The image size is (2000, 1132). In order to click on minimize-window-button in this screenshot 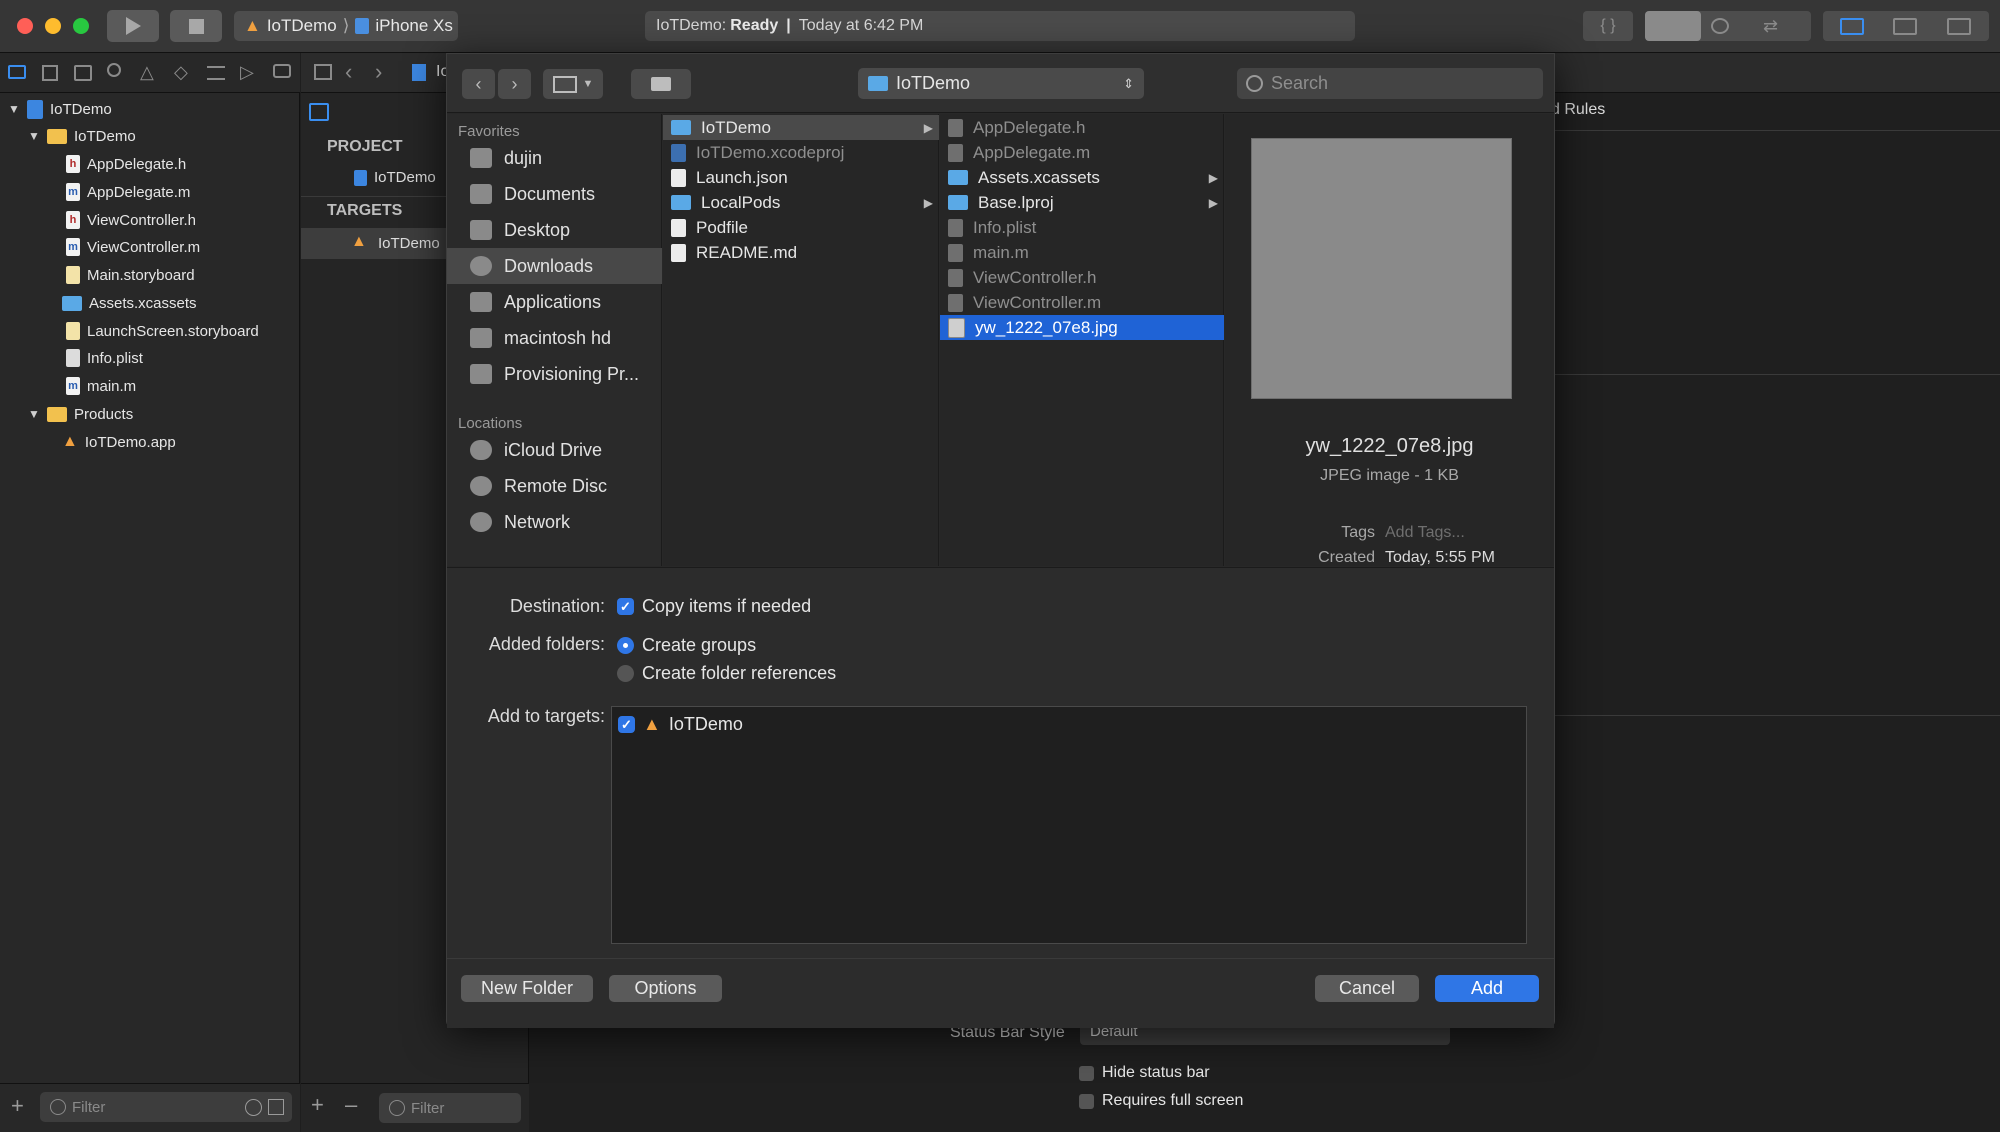, I will do `click(53, 26)`.